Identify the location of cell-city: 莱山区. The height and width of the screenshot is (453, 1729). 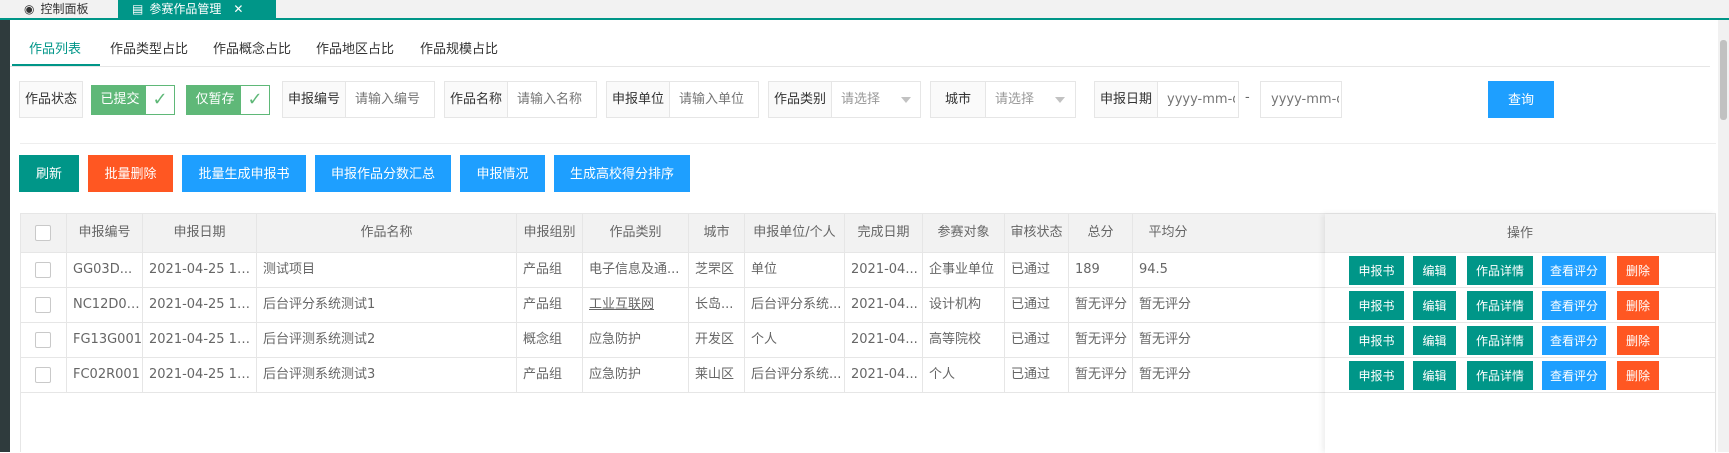
(717, 375).